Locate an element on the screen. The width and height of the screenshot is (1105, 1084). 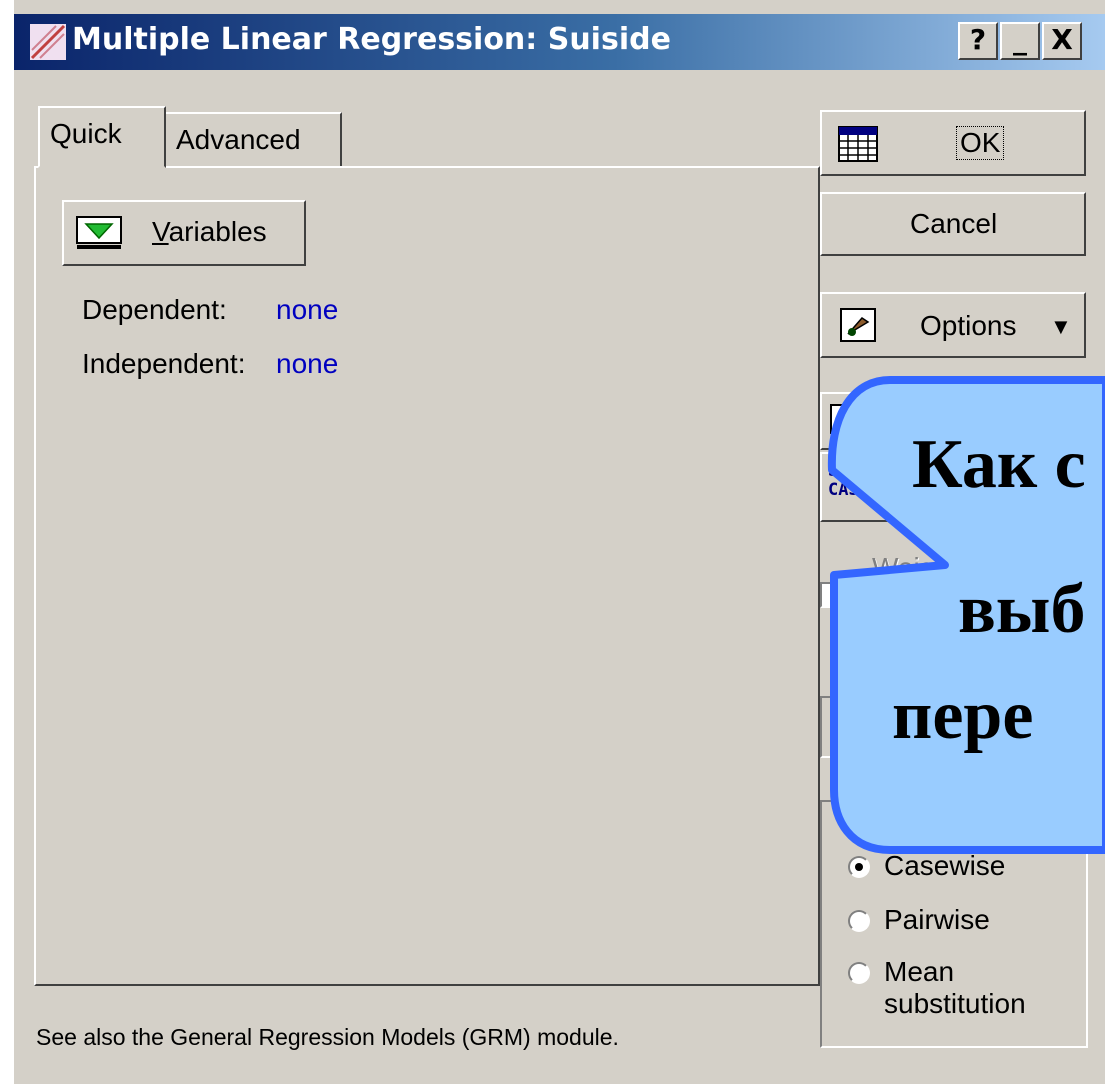
close-button: X is located at coordinates (1062, 41).